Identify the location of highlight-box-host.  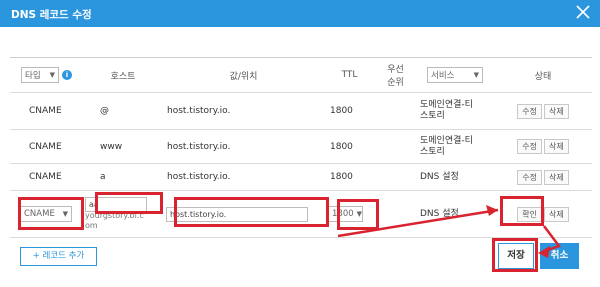
(129, 203).